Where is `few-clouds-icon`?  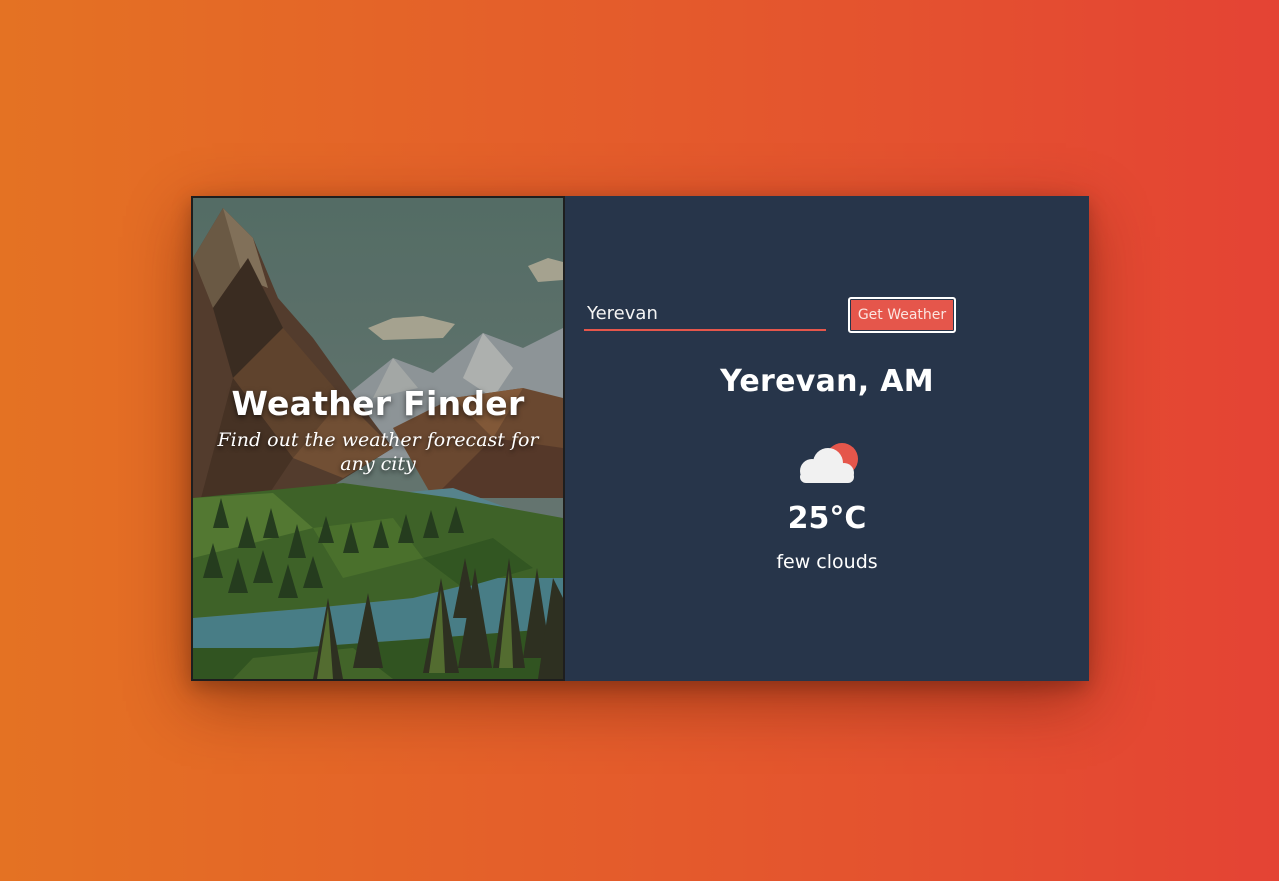
few-clouds-icon is located at coordinates (829, 463).